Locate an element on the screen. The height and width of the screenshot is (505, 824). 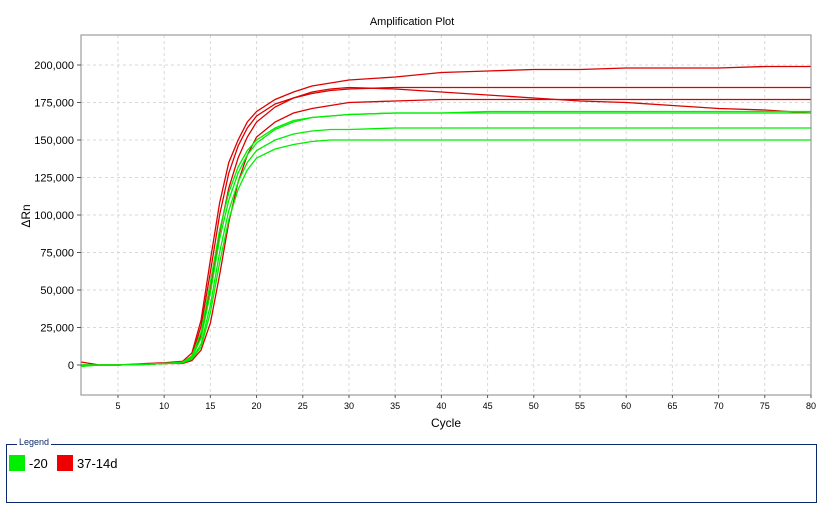
x-tick-label: 80 is located at coordinates (811, 406).